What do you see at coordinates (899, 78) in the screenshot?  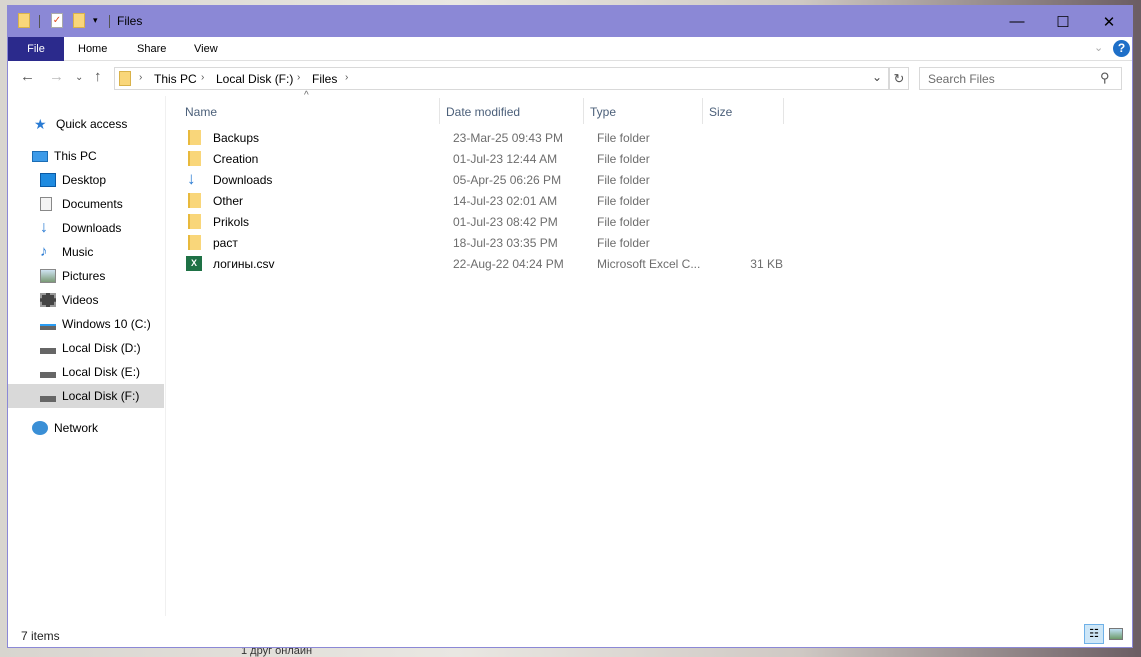 I see `refresh-button: ↻` at bounding box center [899, 78].